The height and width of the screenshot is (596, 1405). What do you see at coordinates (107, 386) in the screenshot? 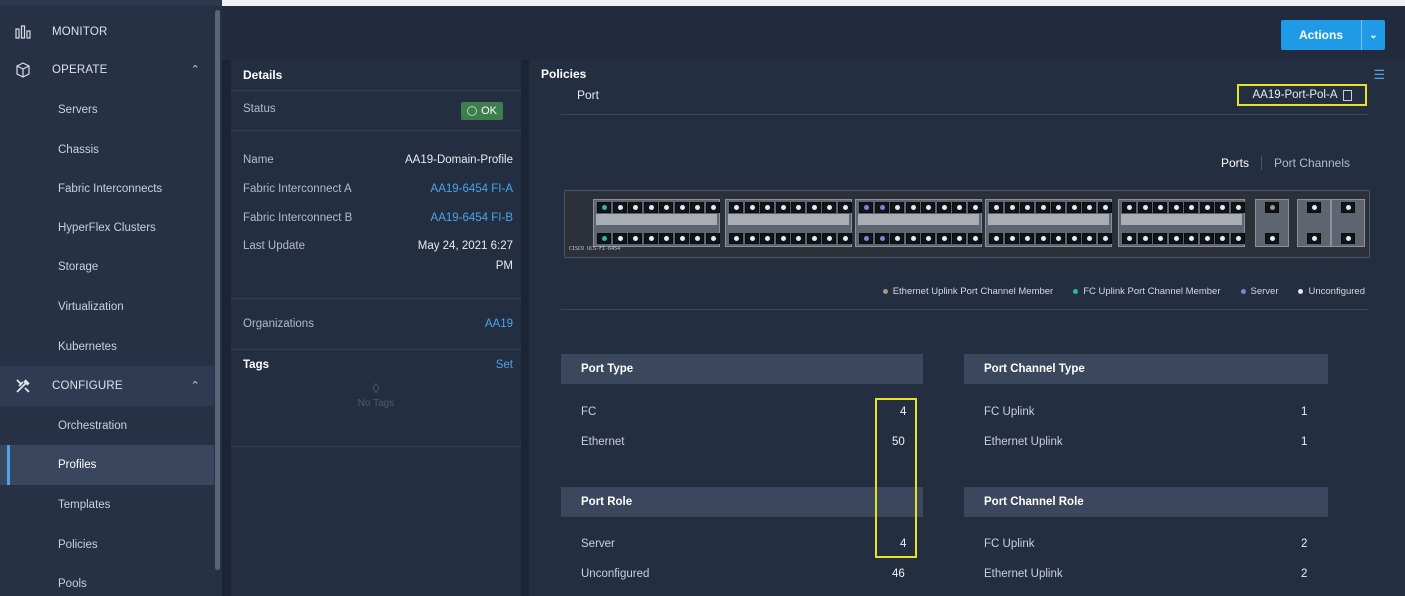
I see `sidebar-section-configure: CONFIGURE ⌃` at bounding box center [107, 386].